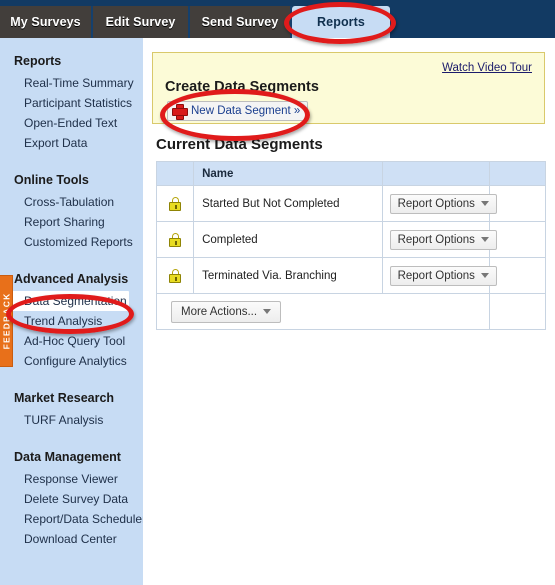  I want to click on sidebar-item-open-ended-text: Open-Ended Text, so click(71, 123).